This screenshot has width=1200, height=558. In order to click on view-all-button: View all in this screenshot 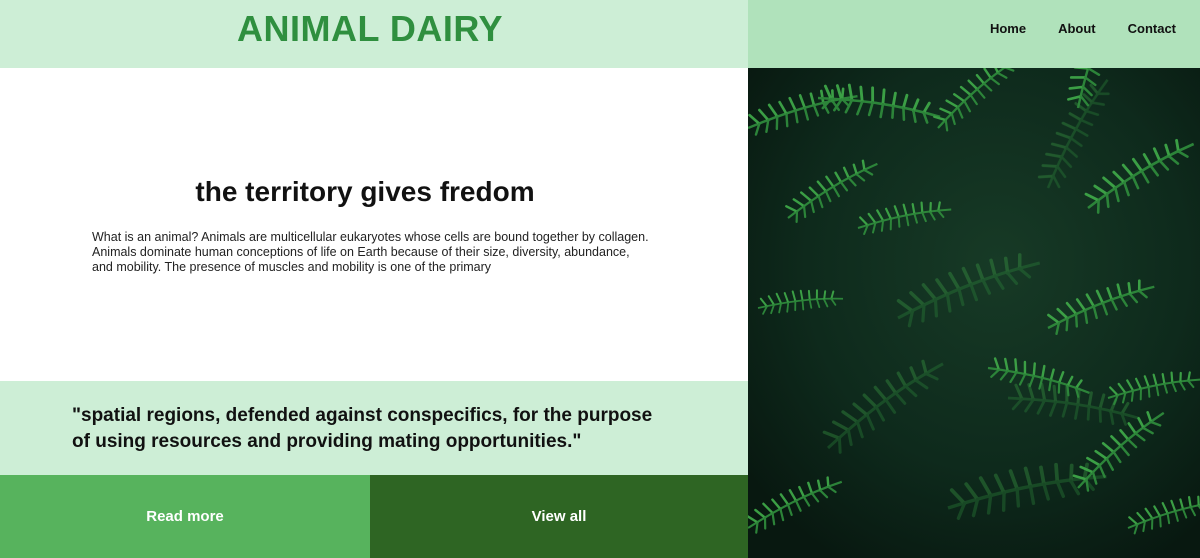, I will do `click(559, 516)`.